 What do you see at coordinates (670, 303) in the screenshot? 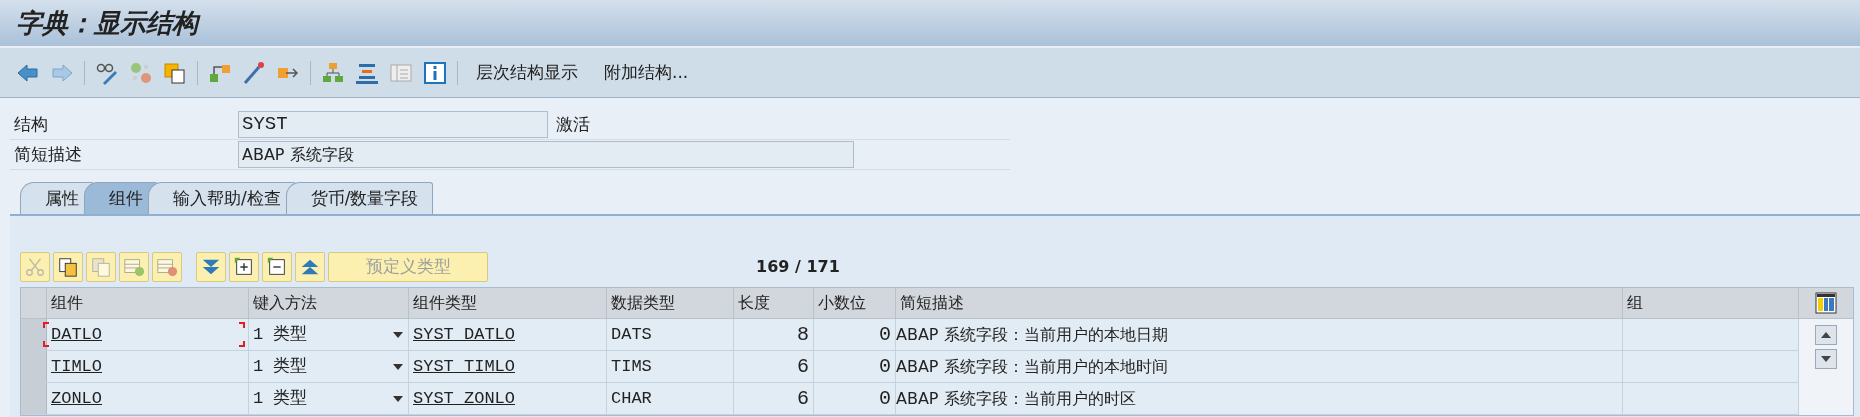
I see `column-header: 数据类型` at bounding box center [670, 303].